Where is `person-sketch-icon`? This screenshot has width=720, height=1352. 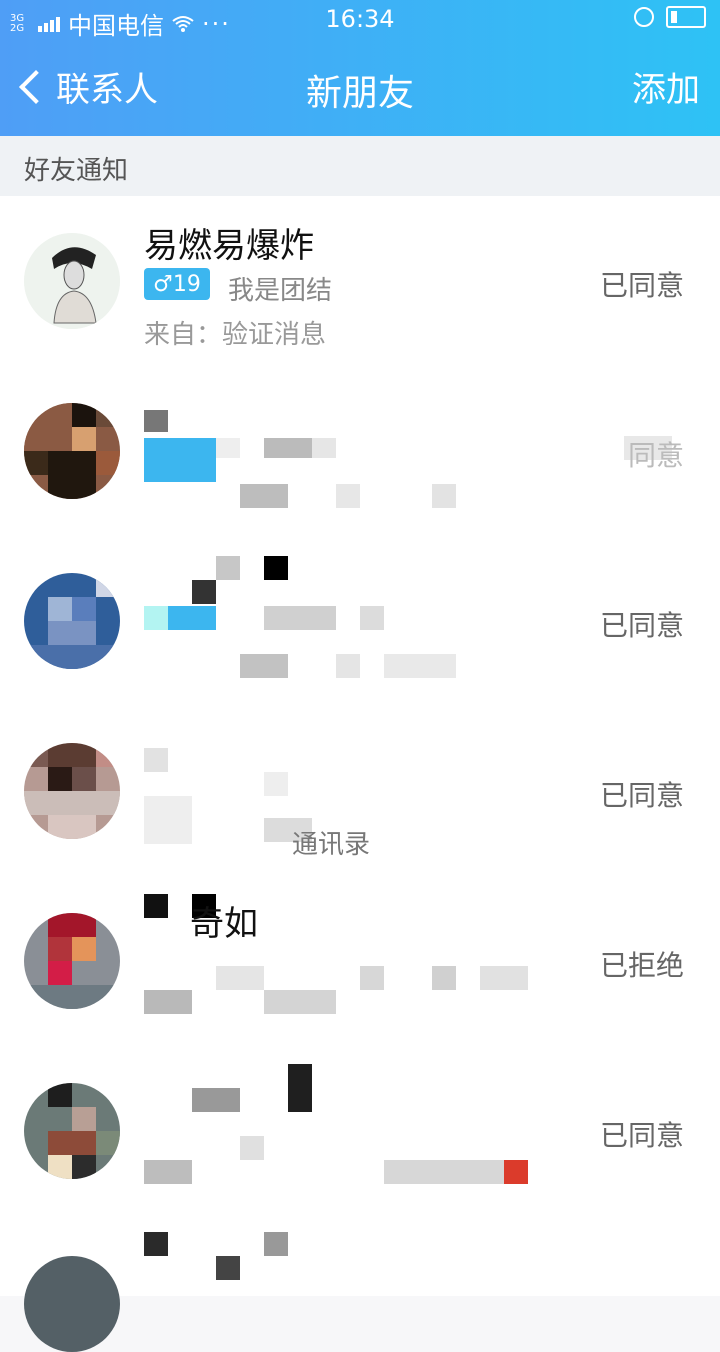 person-sketch-icon is located at coordinates (72, 281).